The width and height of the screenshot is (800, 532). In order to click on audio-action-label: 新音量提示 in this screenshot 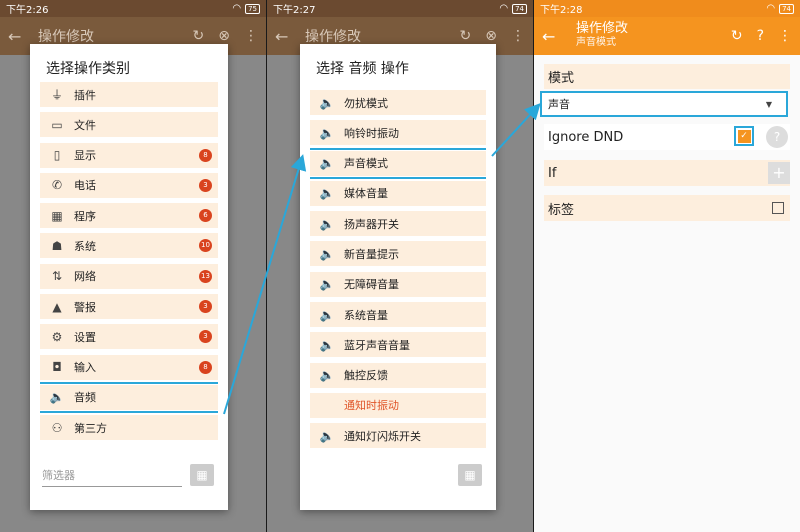, I will do `click(371, 254)`.